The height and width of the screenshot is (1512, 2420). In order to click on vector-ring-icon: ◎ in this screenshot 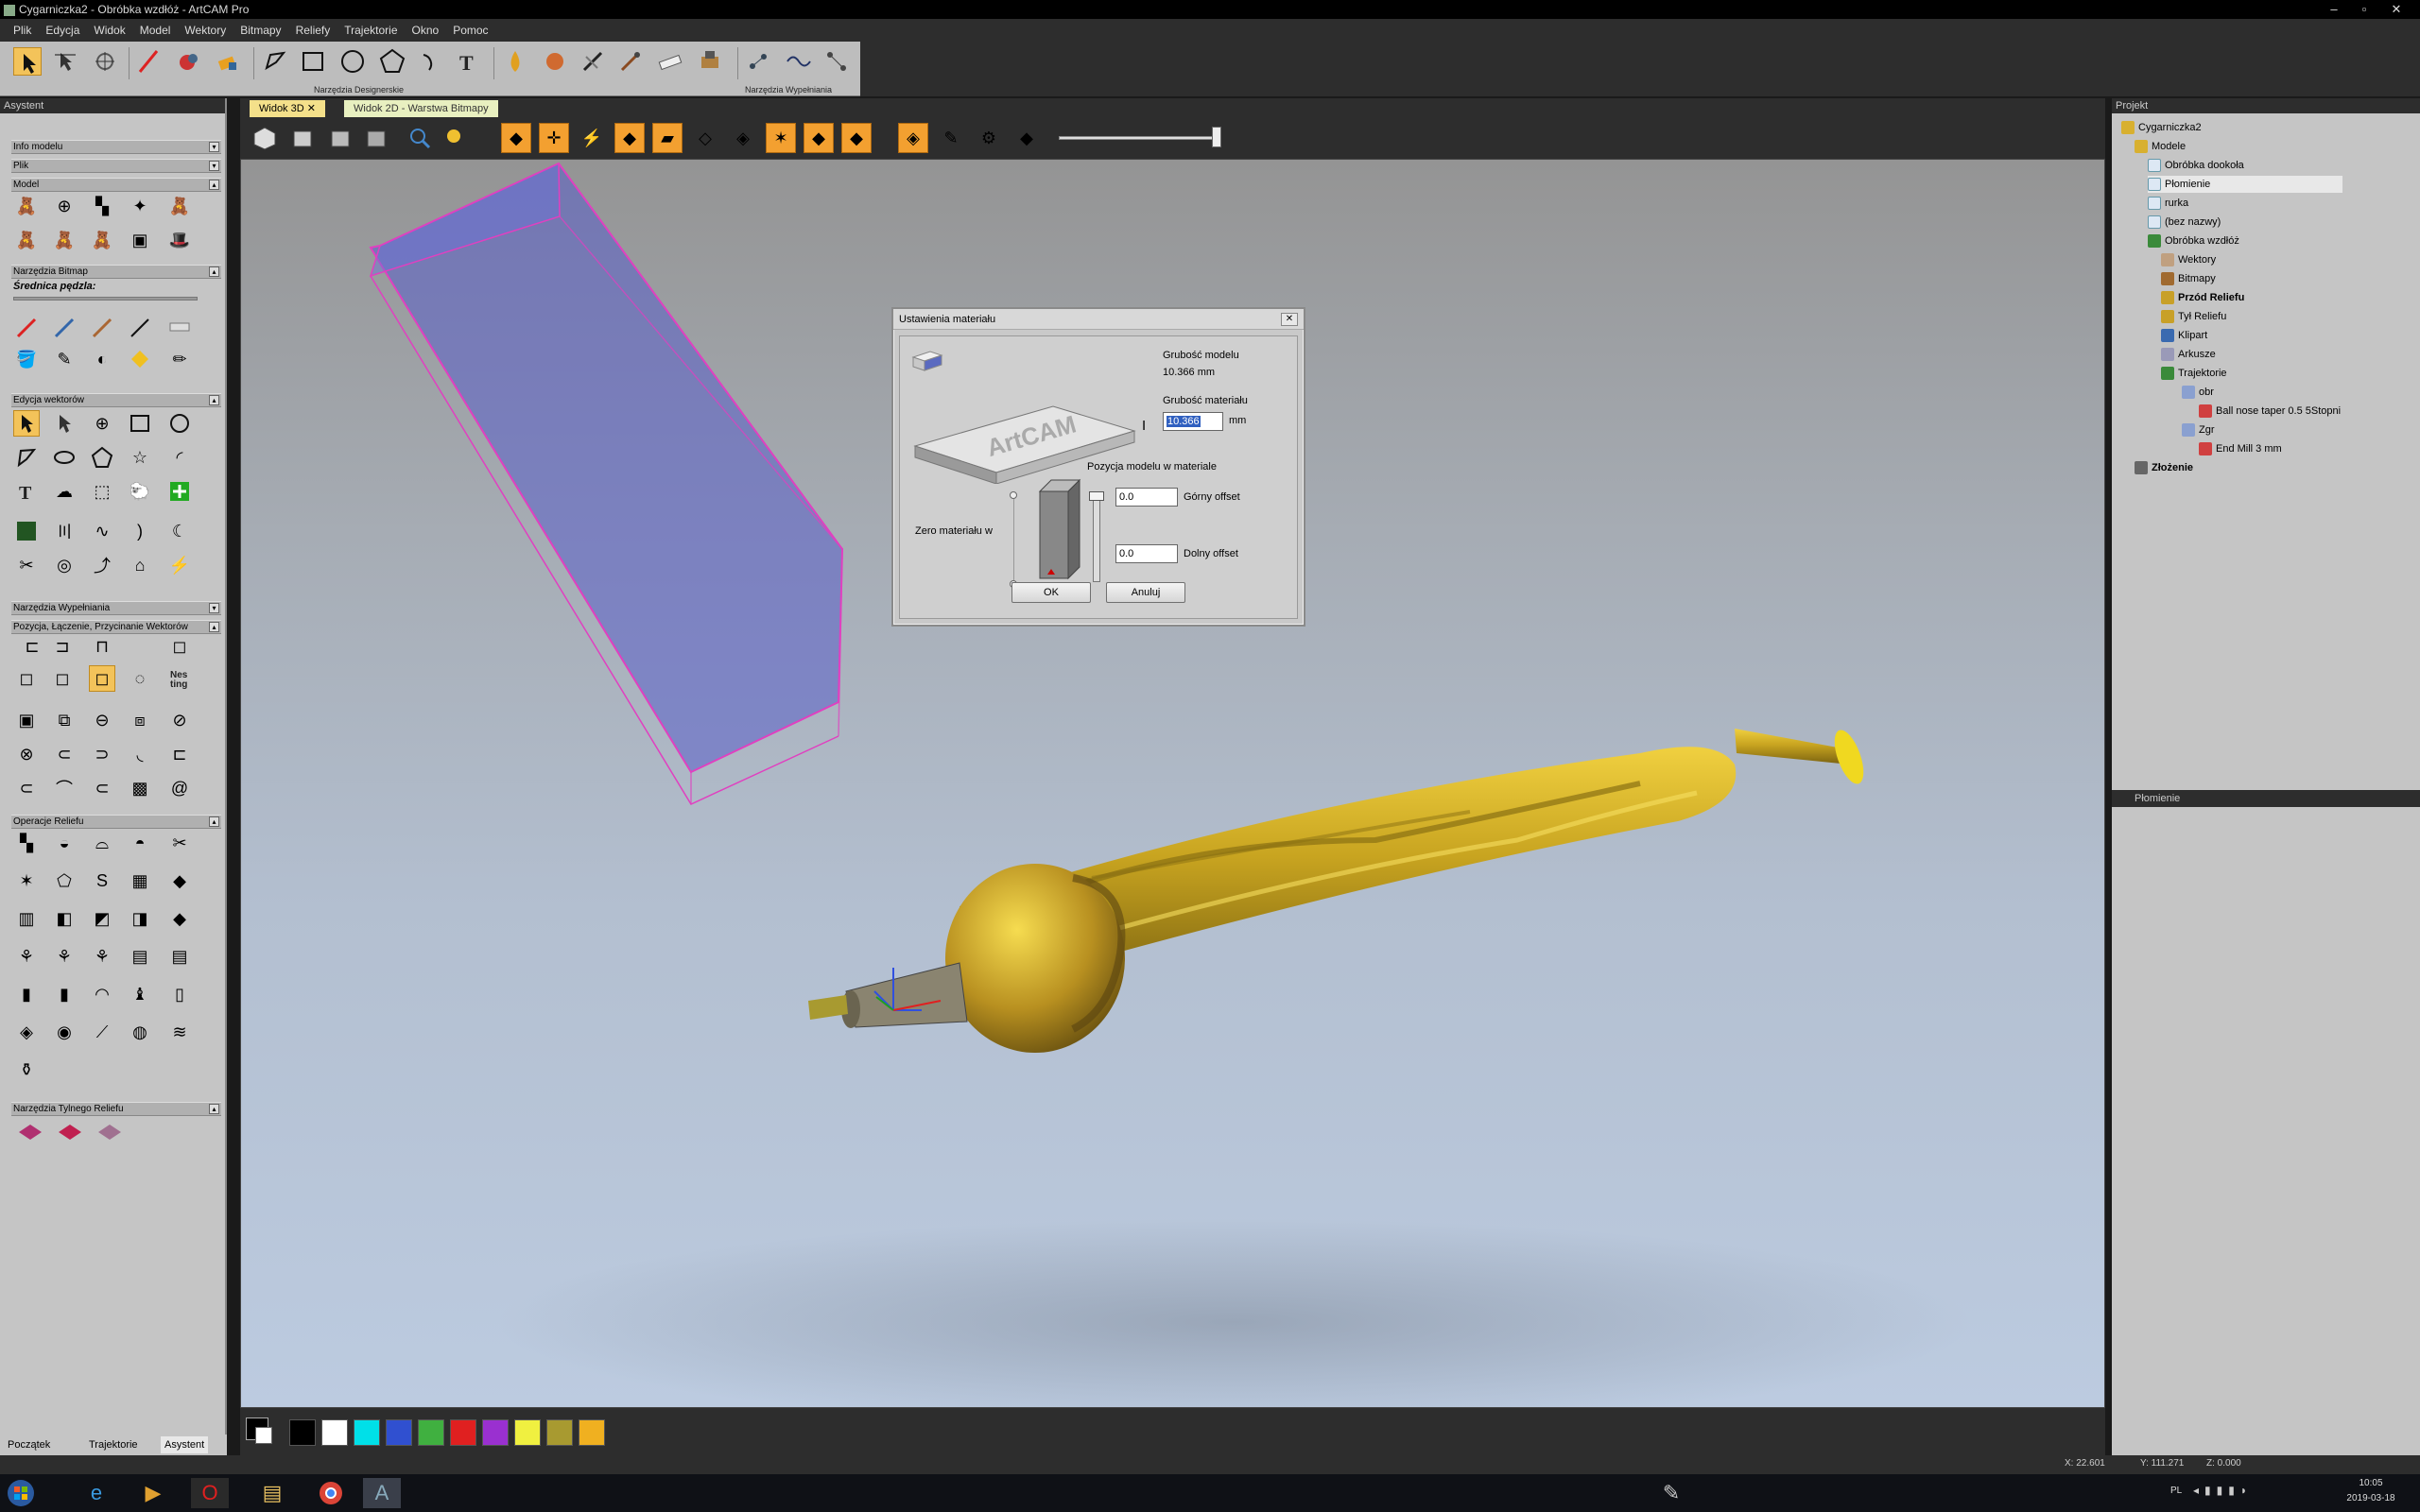, I will do `click(64, 565)`.